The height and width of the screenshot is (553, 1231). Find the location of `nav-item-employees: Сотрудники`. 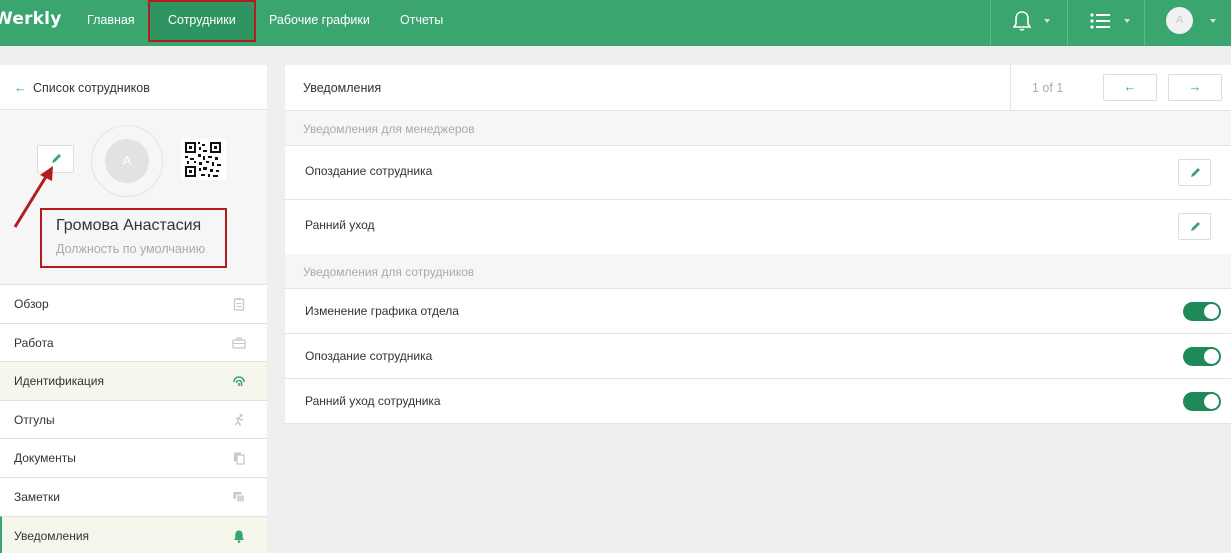

nav-item-employees: Сотрудники is located at coordinates (202, 21).